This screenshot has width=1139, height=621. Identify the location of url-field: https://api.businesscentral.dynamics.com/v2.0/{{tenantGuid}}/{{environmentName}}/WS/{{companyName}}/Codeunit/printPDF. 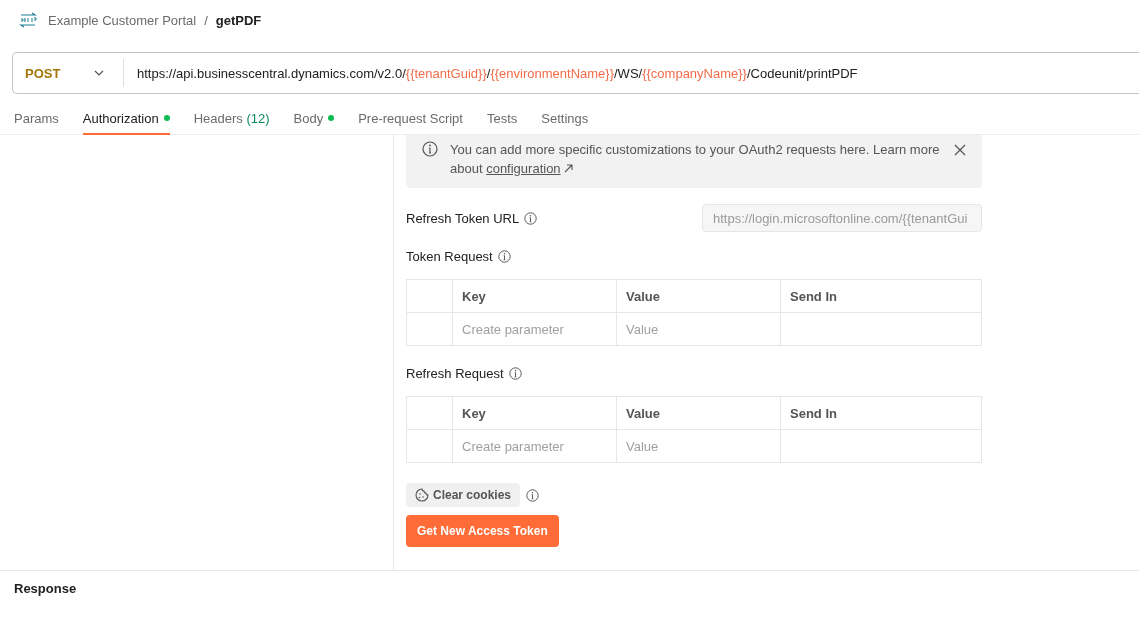
(491, 73).